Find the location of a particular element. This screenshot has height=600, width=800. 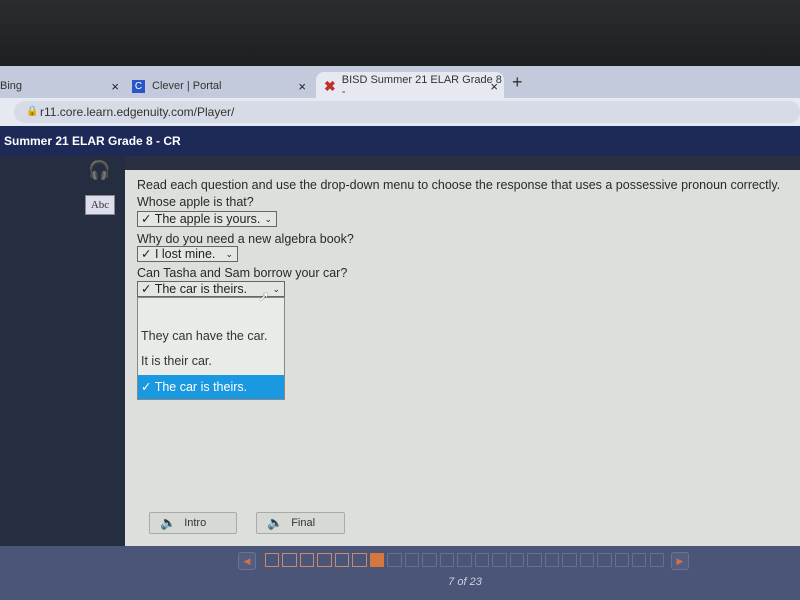

new-tab-button: + is located at coordinates (517, 82).